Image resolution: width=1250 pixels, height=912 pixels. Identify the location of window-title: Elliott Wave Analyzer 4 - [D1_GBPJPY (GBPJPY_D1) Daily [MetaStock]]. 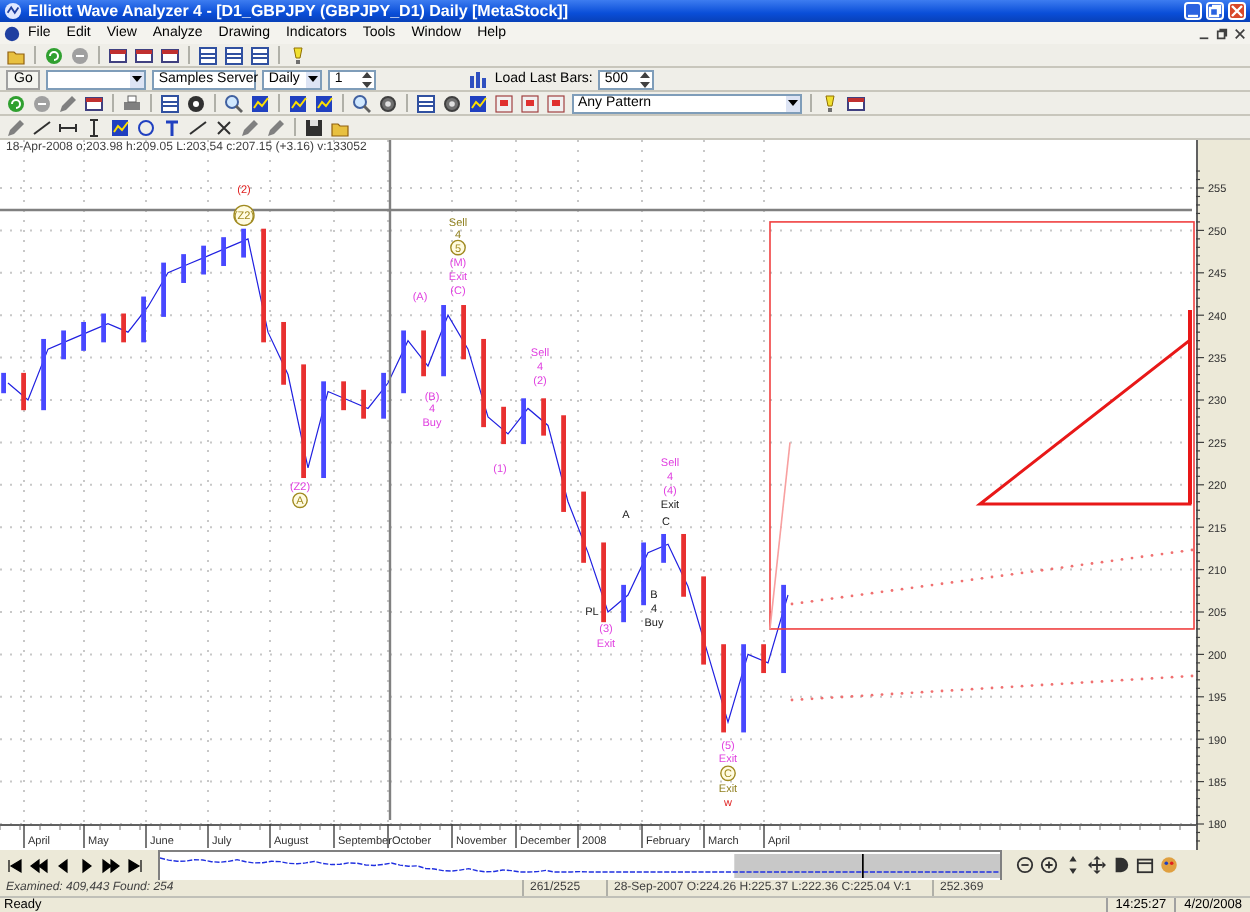
(298, 11).